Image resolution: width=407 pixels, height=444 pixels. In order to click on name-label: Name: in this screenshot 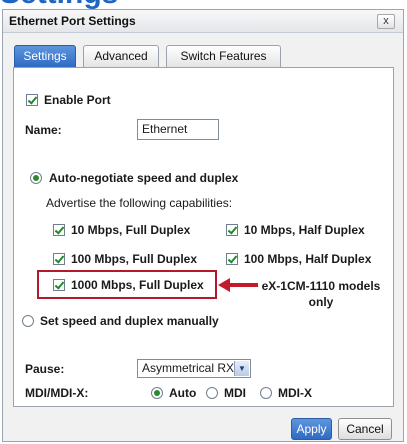, I will do `click(43, 130)`.